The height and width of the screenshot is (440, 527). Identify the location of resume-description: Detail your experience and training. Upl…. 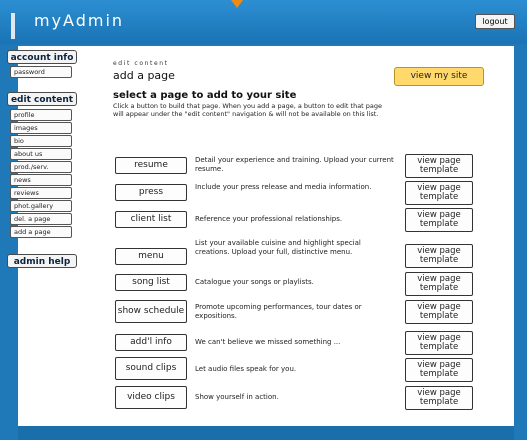
(294, 164).